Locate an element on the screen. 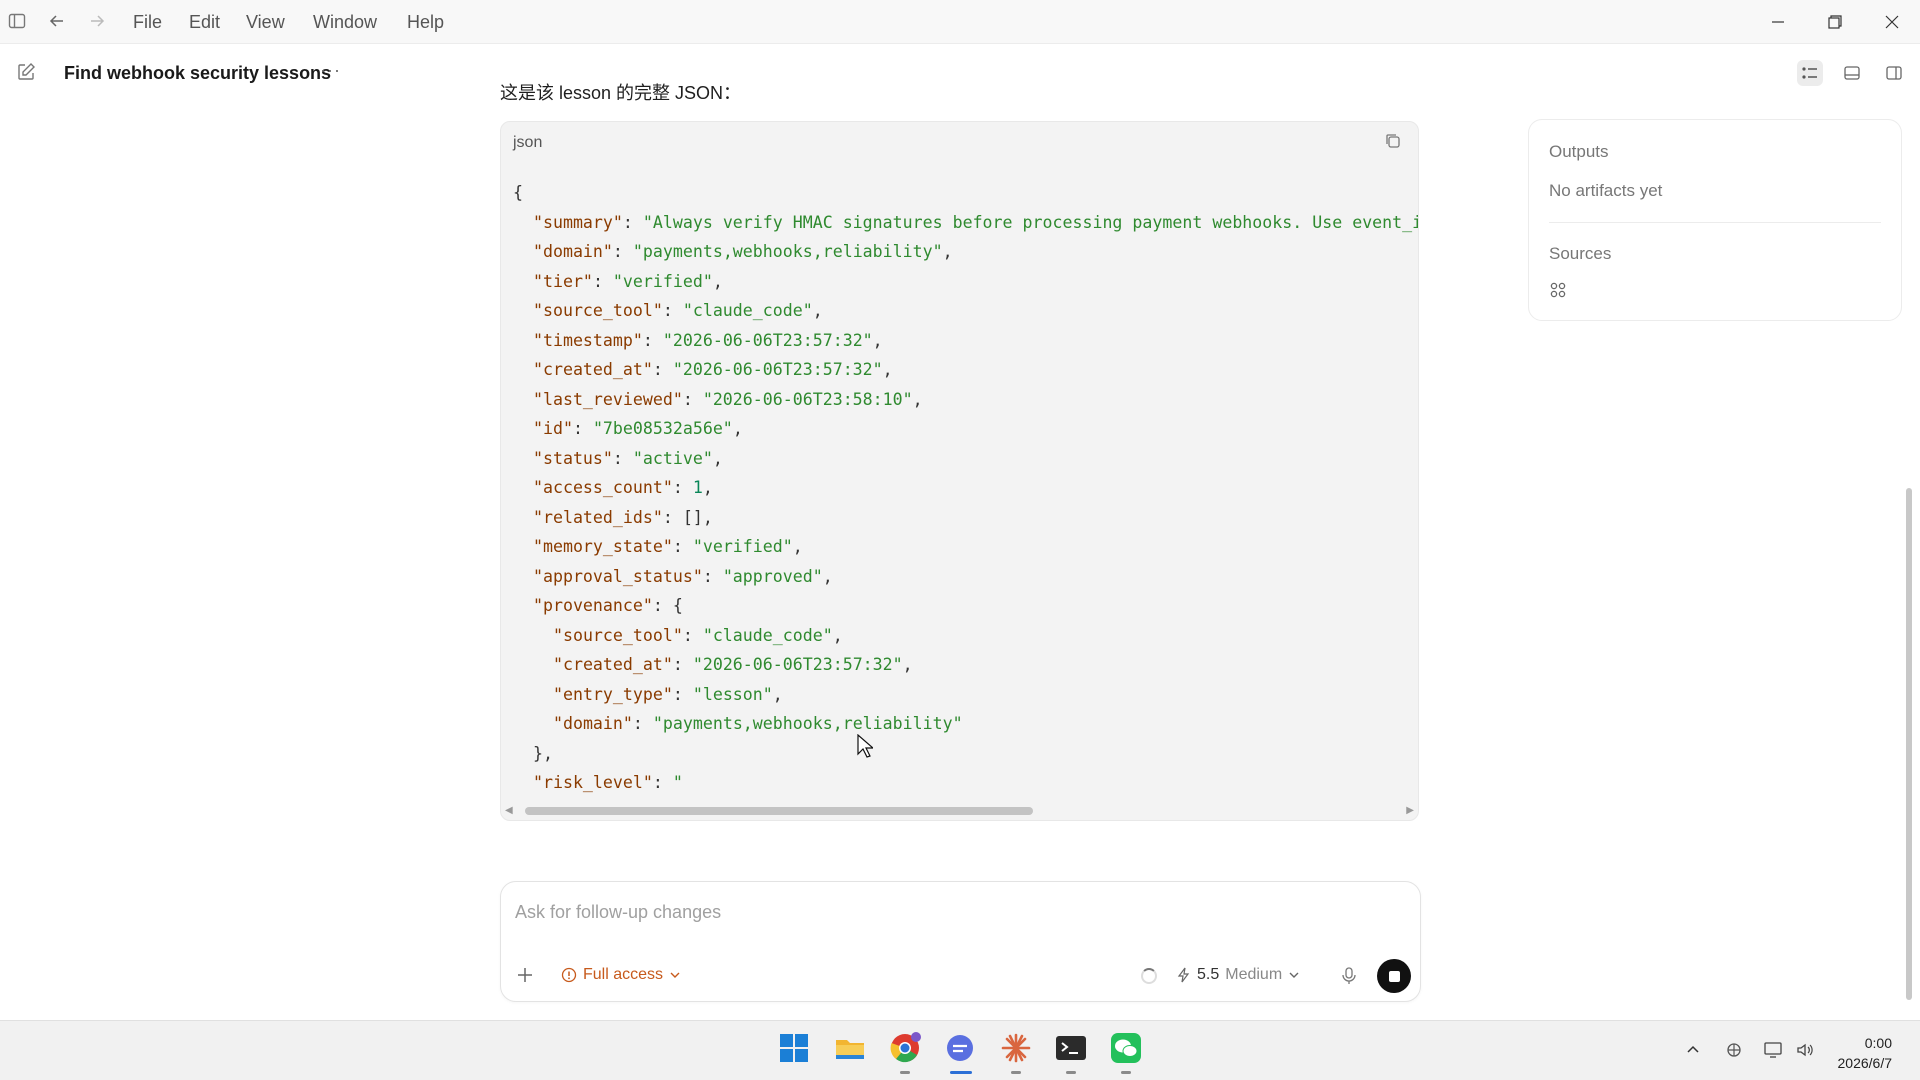 This screenshot has height=1080, width=1920. system-clock: 0:00 2026/6/7 is located at coordinates (1865, 1053).